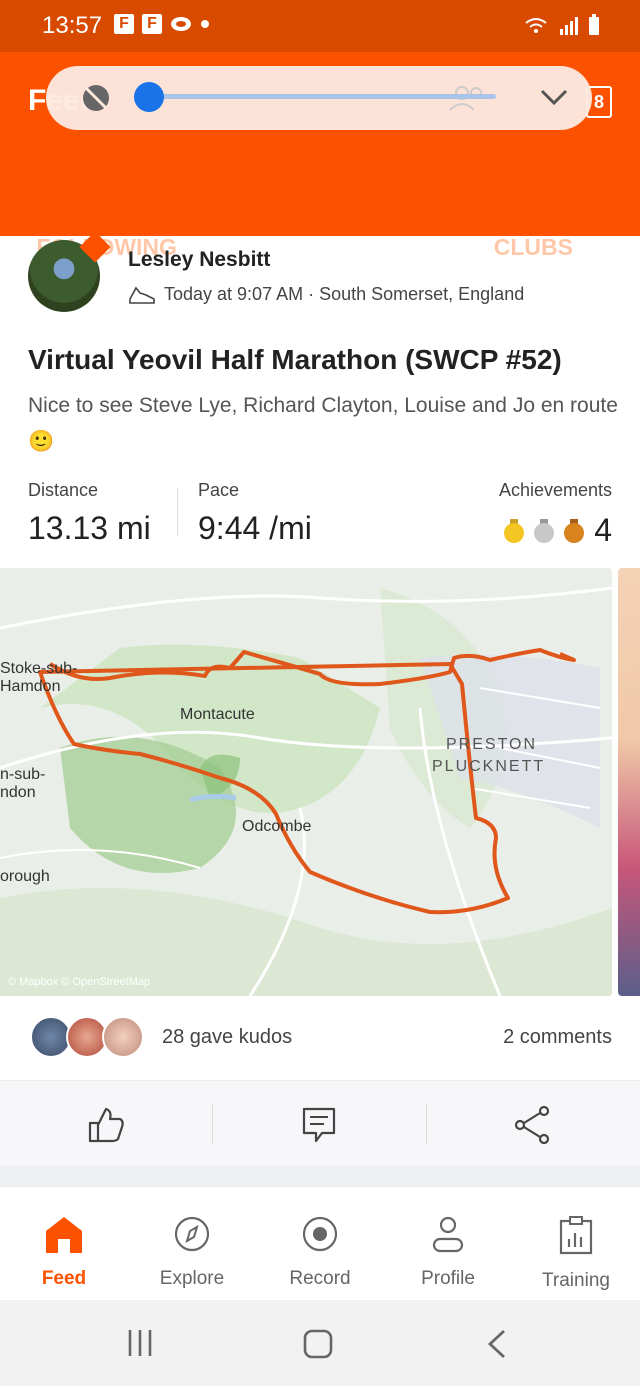 Image resolution: width=640 pixels, height=1386 pixels. I want to click on map-label-preston: PRESTON, so click(492, 744).